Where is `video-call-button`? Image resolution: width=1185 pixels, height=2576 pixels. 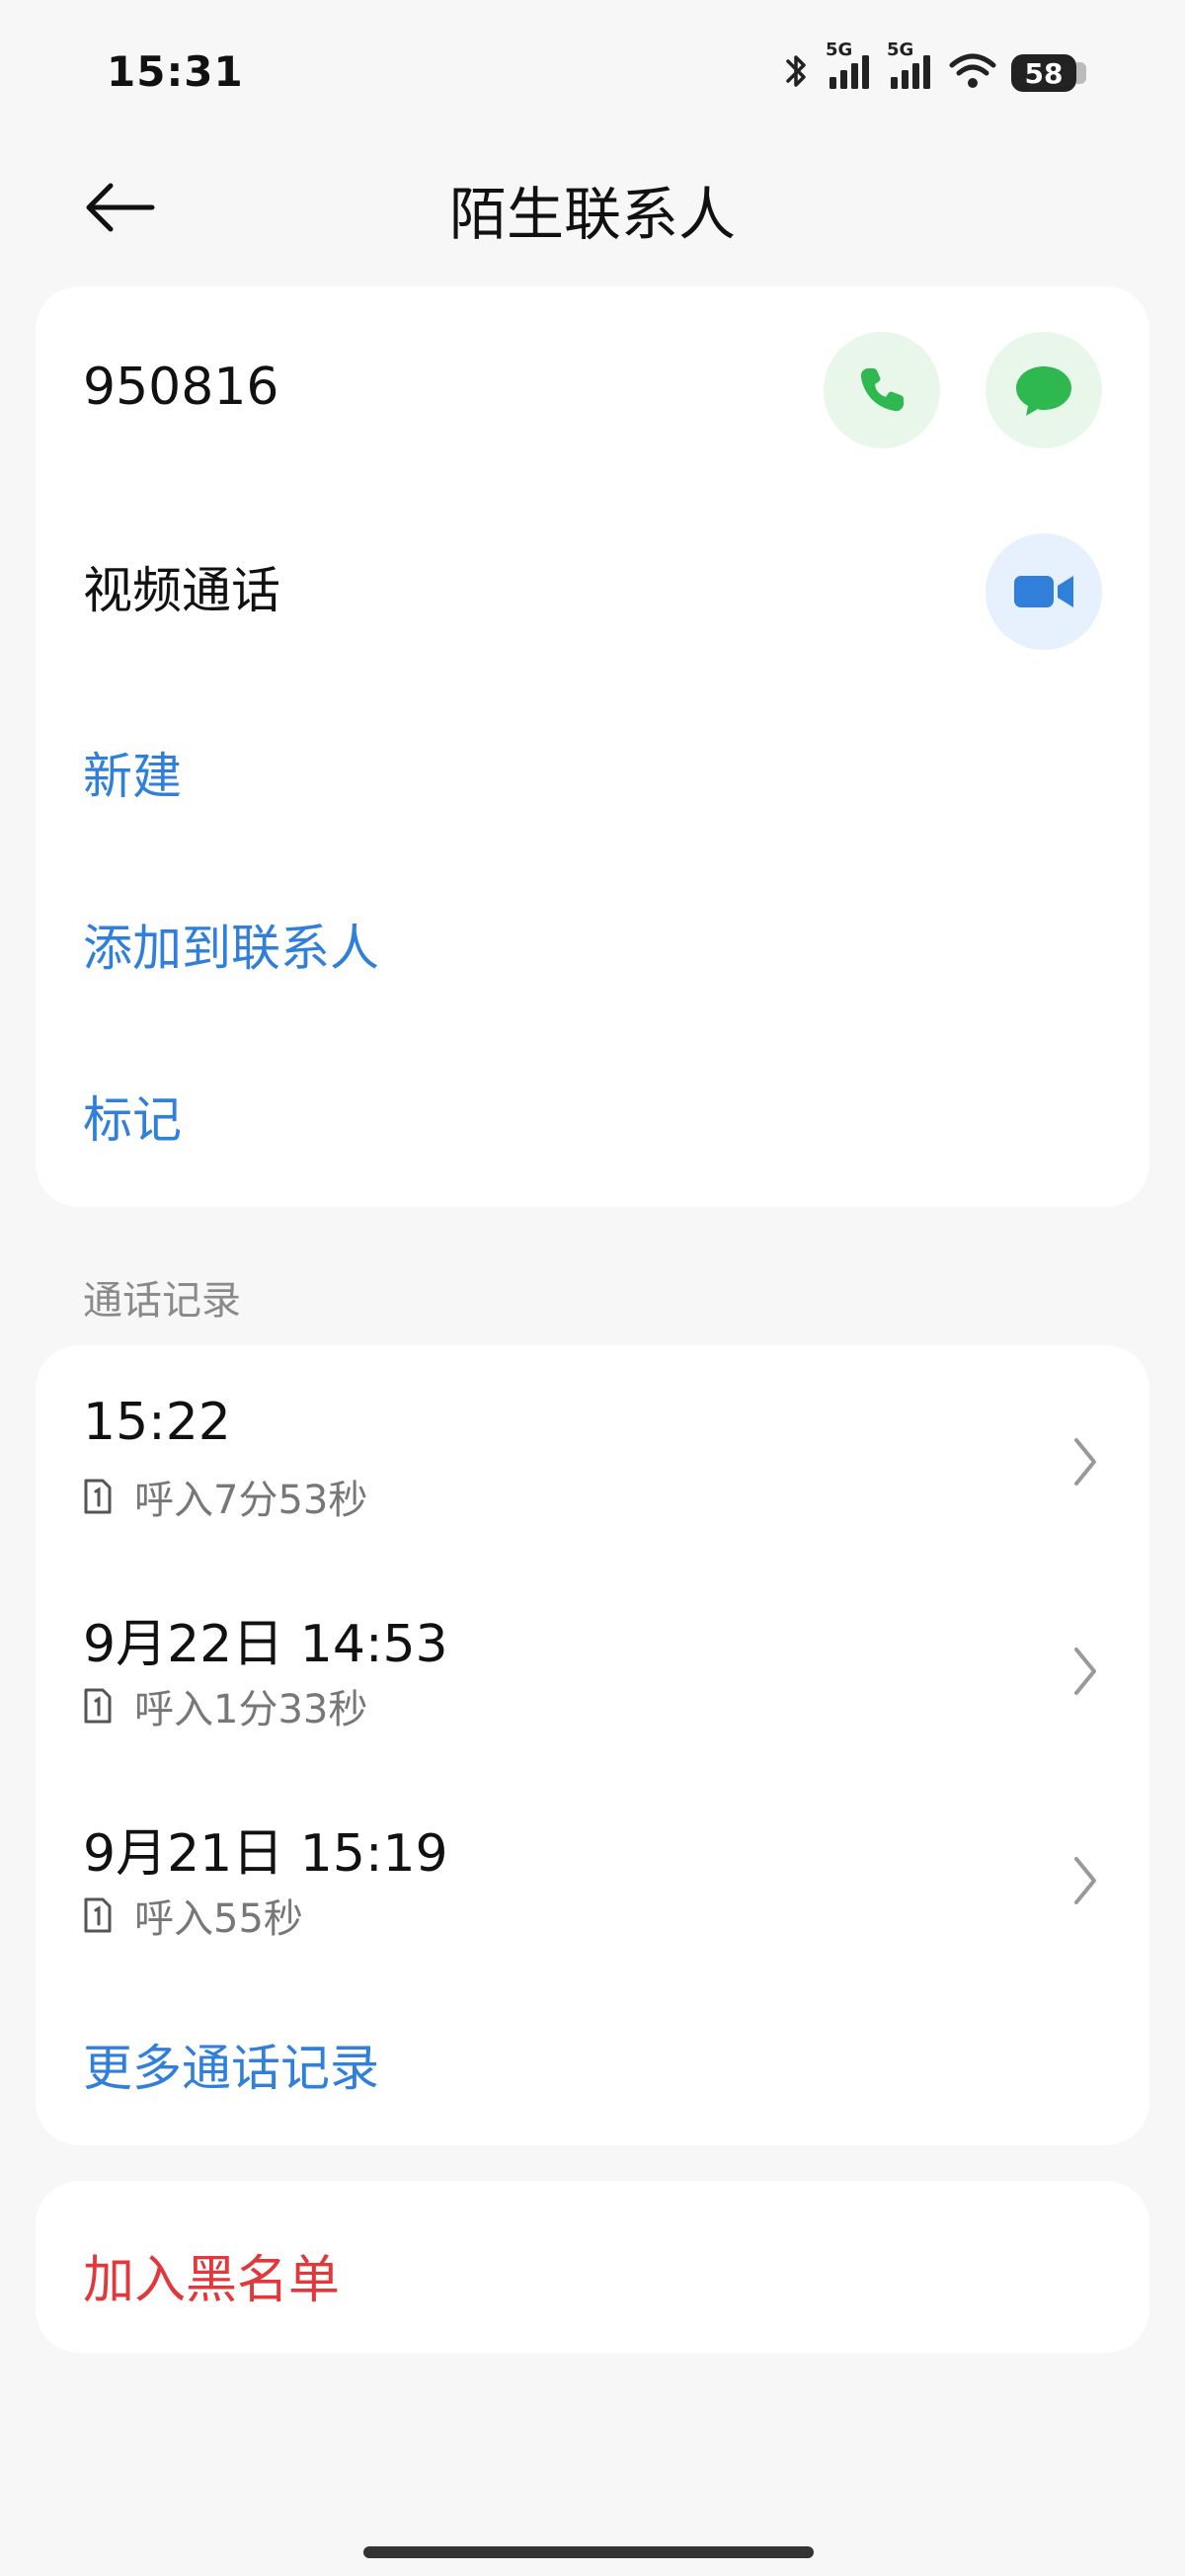 video-call-button is located at coordinates (1044, 591).